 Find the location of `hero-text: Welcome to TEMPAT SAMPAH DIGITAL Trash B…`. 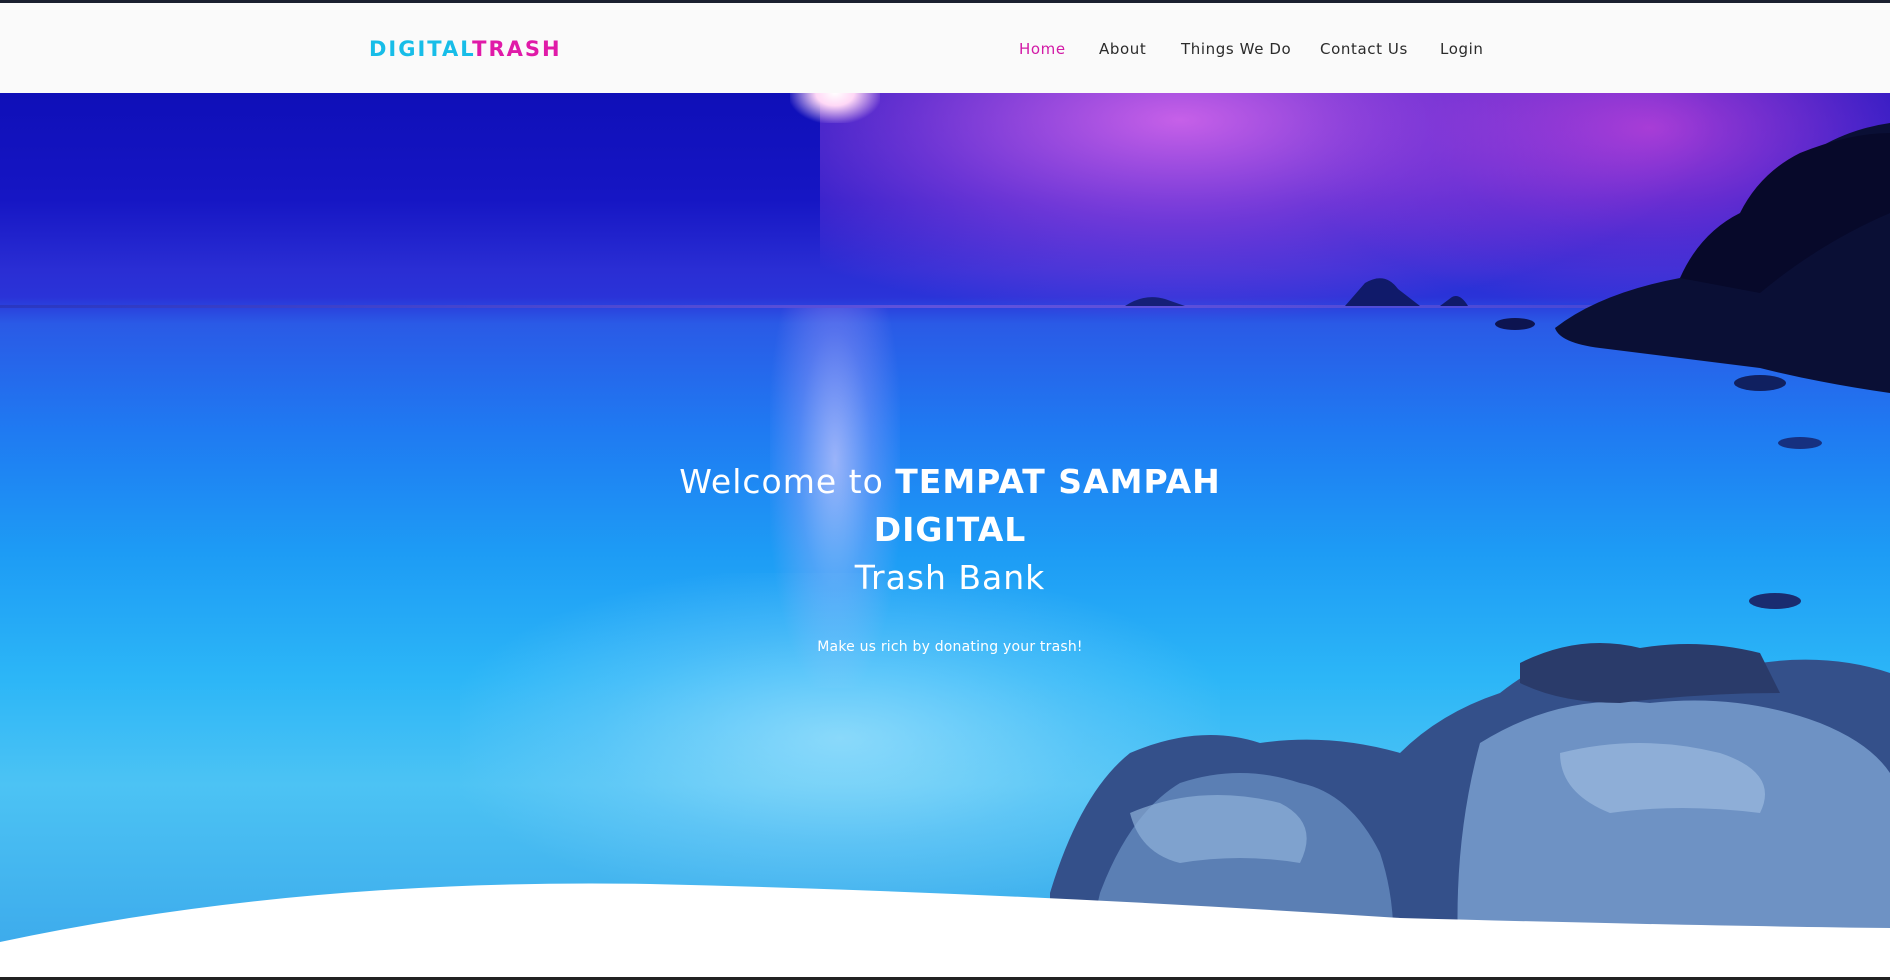

hero-text: Welcome to TEMPAT SAMPAH DIGITAL Trash B… is located at coordinates (950, 557).